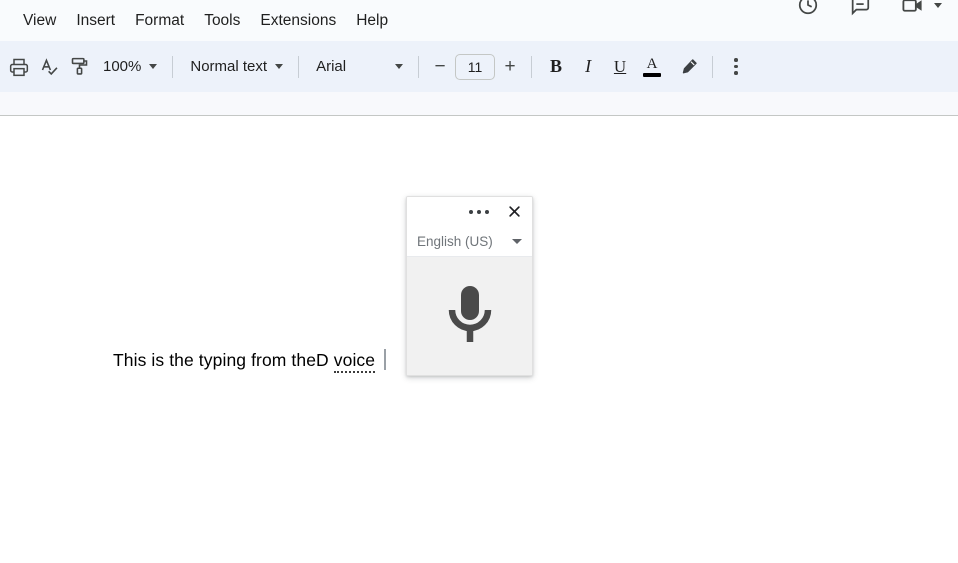  Describe the element at coordinates (159, 21) in the screenshot. I see `menu-item-format: Format` at that location.